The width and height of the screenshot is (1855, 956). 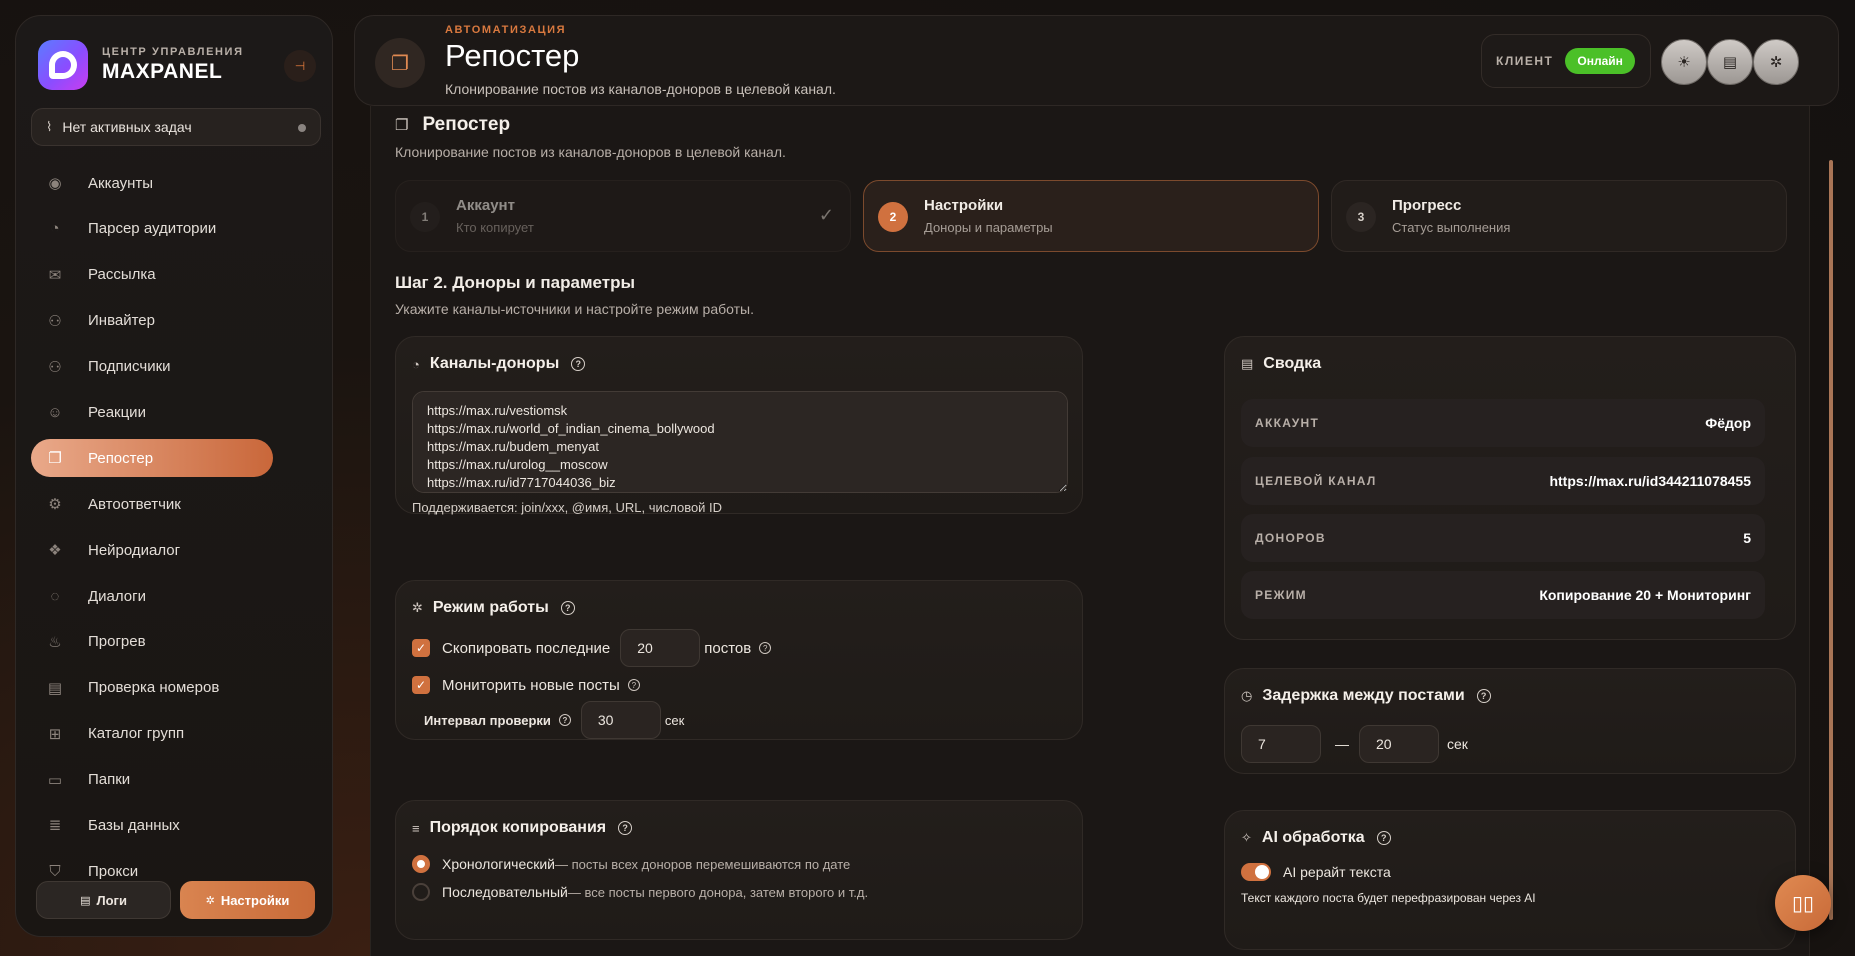 What do you see at coordinates (176, 504) in the screenshot?
I see `sidebar-item-7: ⚙ Автоответчик` at bounding box center [176, 504].